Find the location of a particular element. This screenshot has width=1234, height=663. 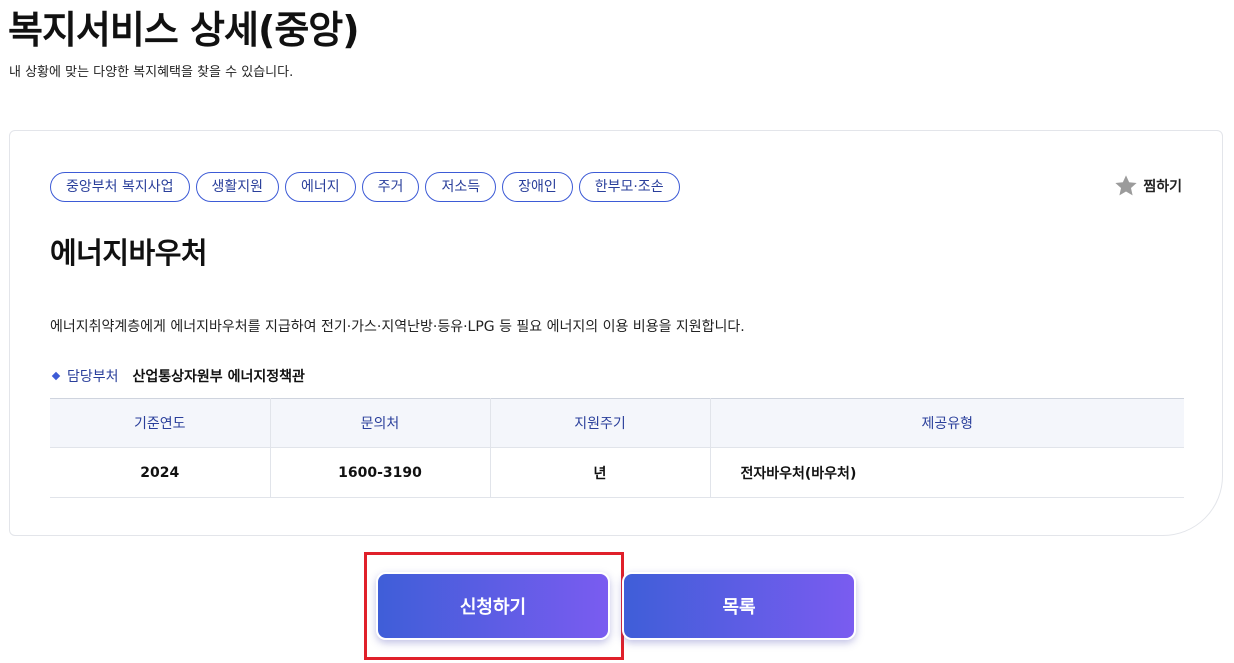

table-header-row: 기준연도 문의처 지원주기 제공유형 is located at coordinates (617, 423).